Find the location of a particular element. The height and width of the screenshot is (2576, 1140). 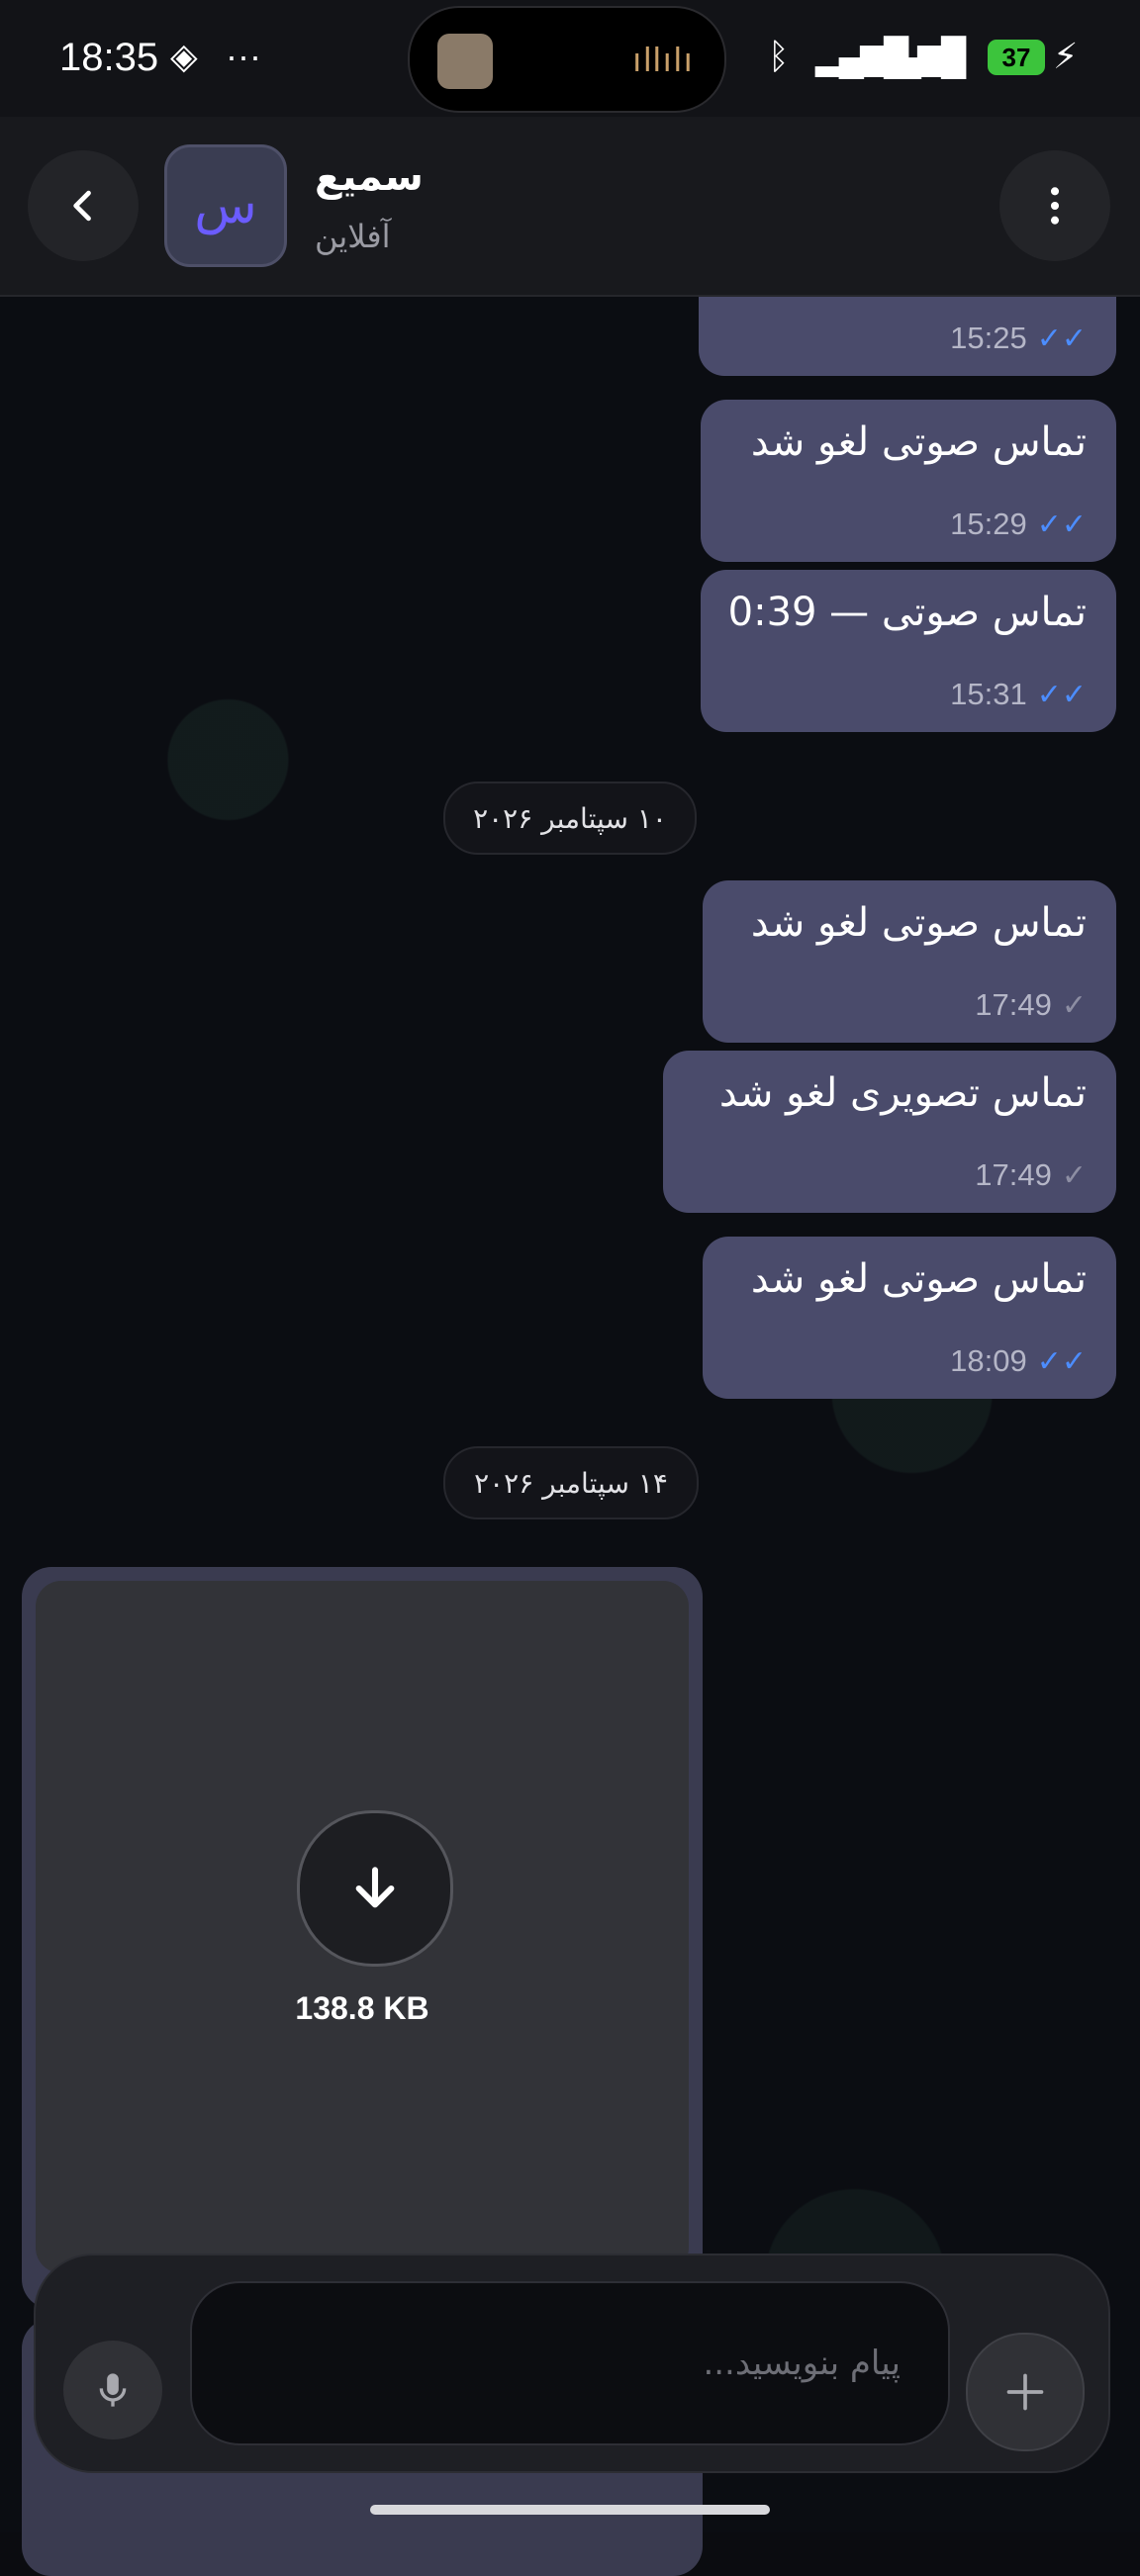

download-button is located at coordinates (375, 1888).